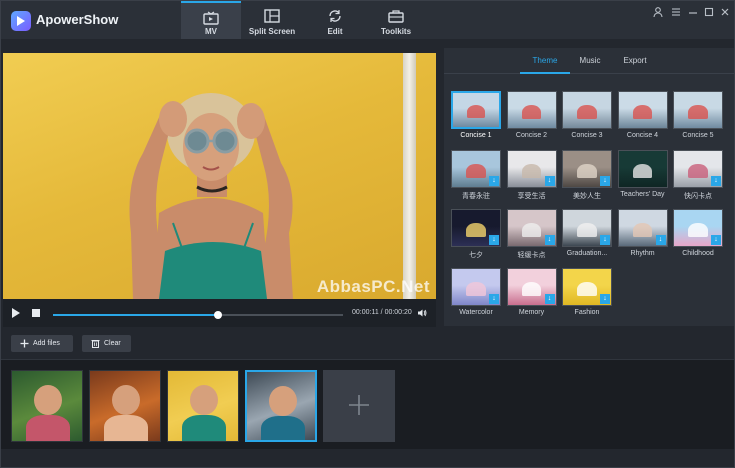 The image size is (735, 468). I want to click on tab-edit: Edit, so click(335, 20).